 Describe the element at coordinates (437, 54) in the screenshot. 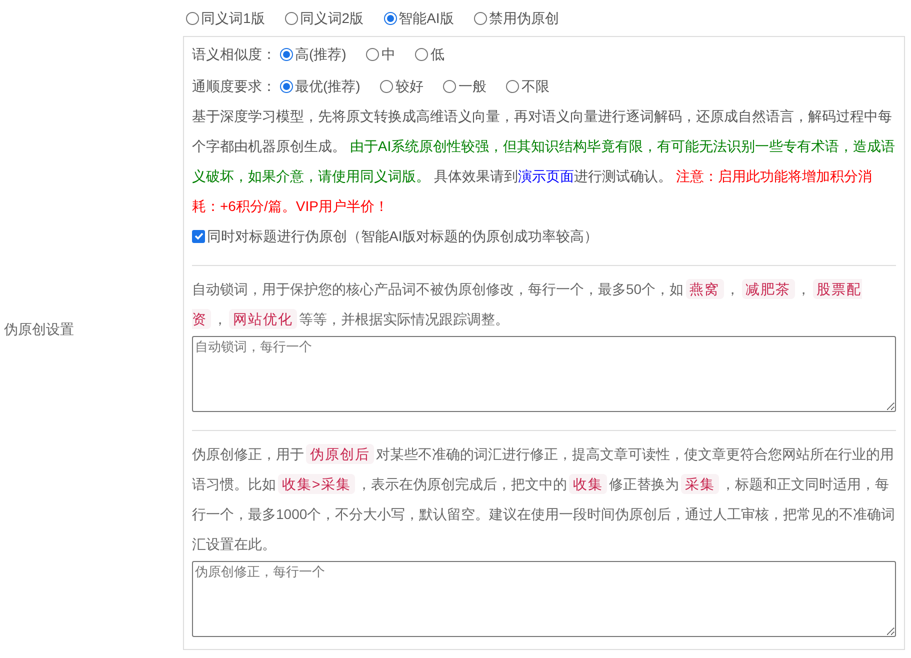

I see `radio-label: 低` at that location.